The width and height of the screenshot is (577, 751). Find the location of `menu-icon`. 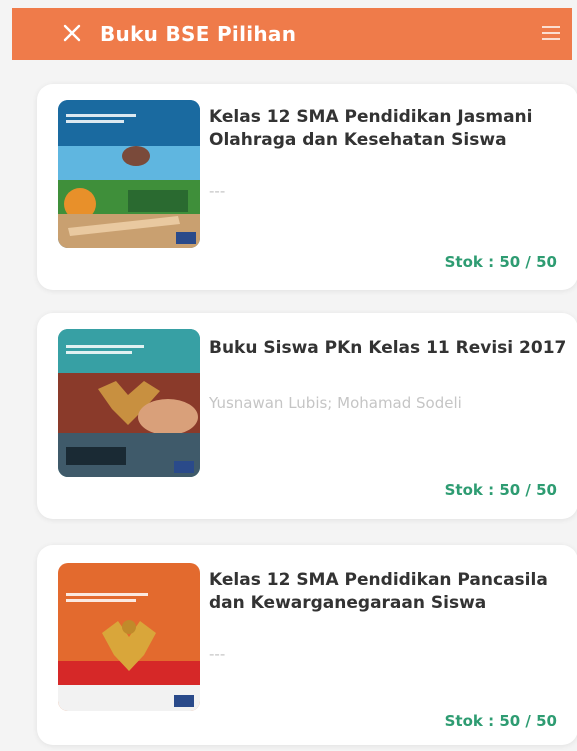

menu-icon is located at coordinates (551, 33).